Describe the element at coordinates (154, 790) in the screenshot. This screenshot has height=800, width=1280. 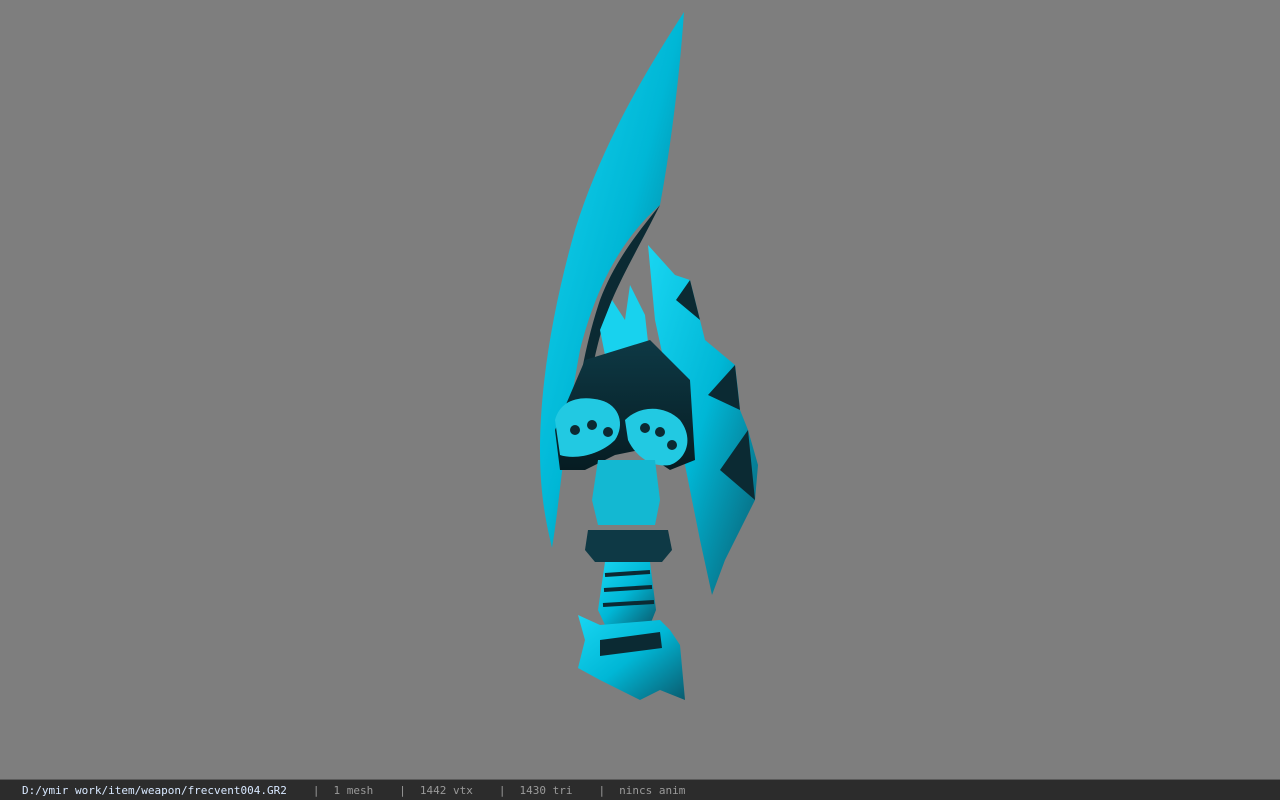
I see `file-path: D:/ymir work/item/weapon/frecvent004.GR2` at that location.